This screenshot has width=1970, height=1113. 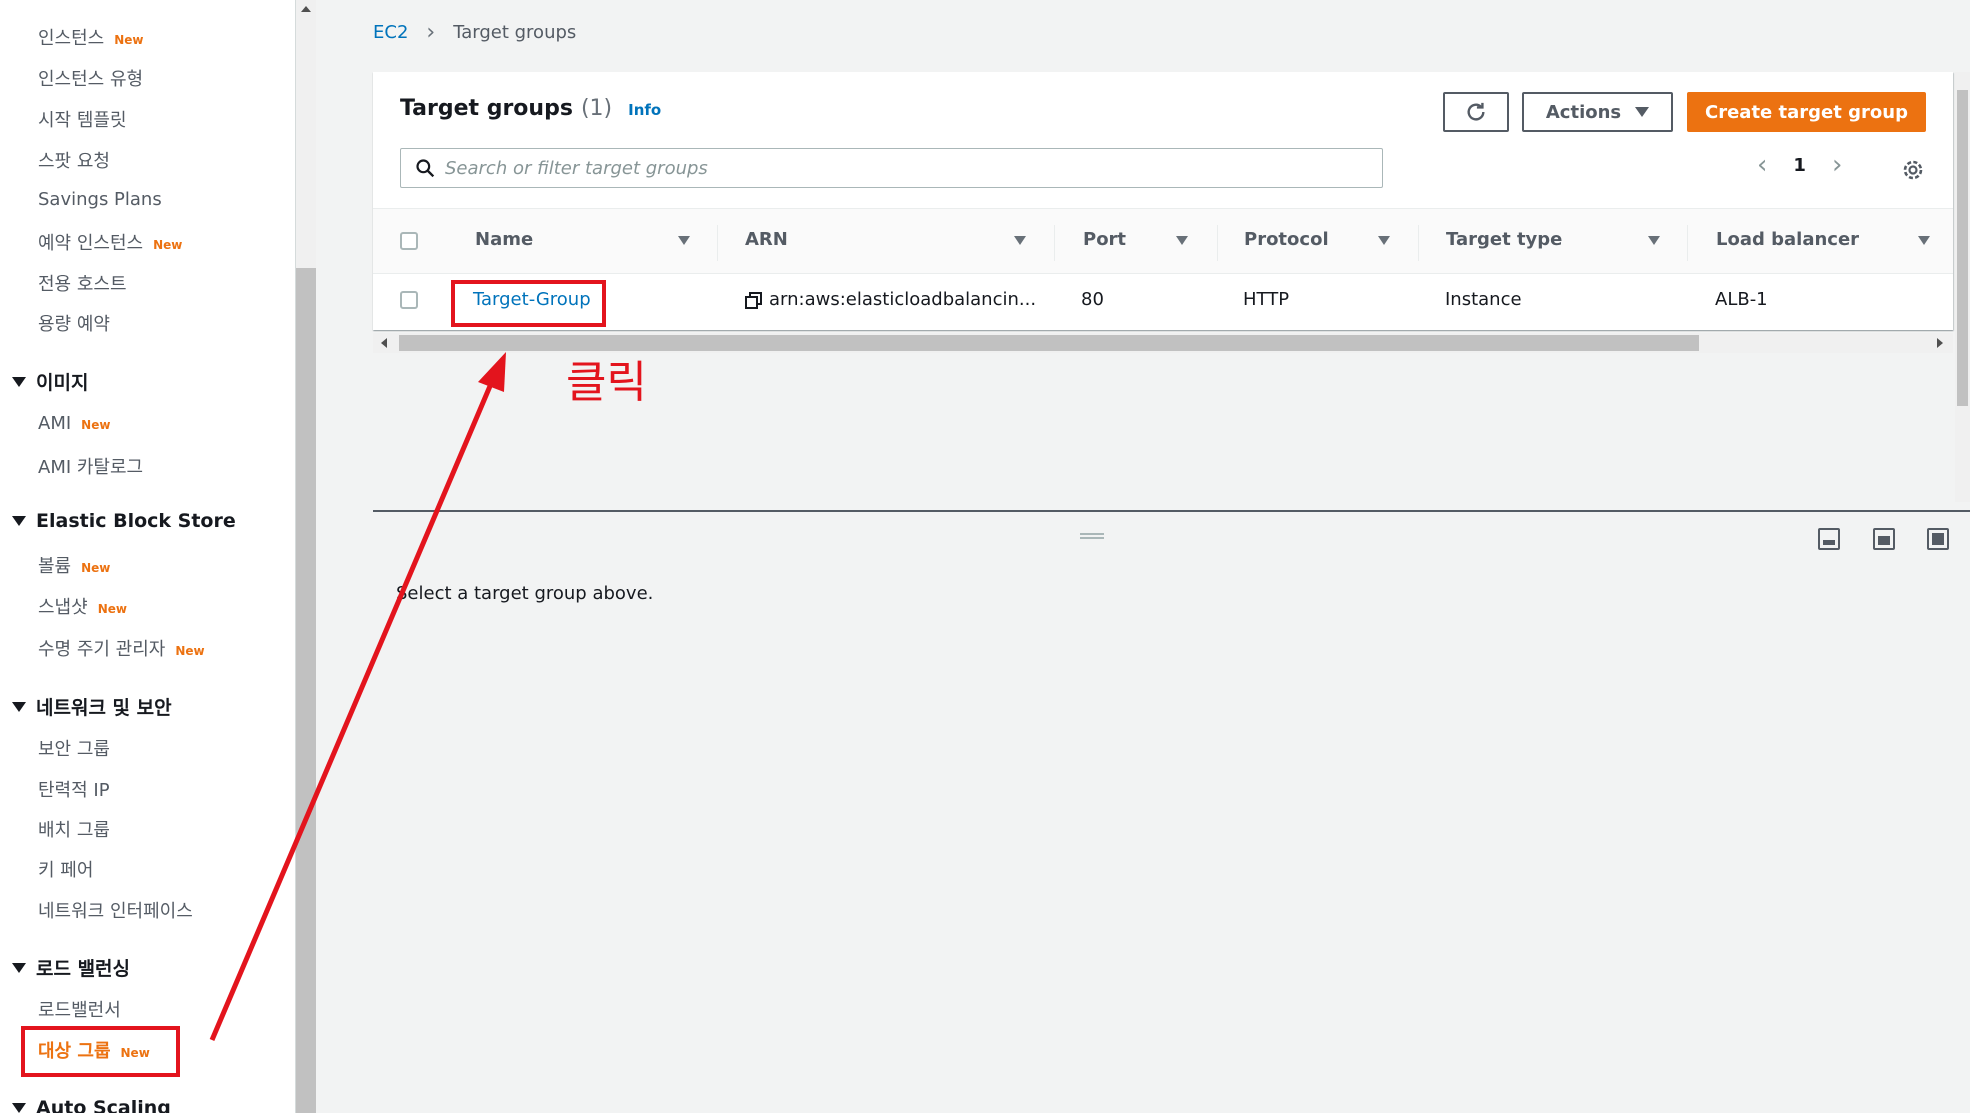 I want to click on gear-icon, so click(x=1913, y=170).